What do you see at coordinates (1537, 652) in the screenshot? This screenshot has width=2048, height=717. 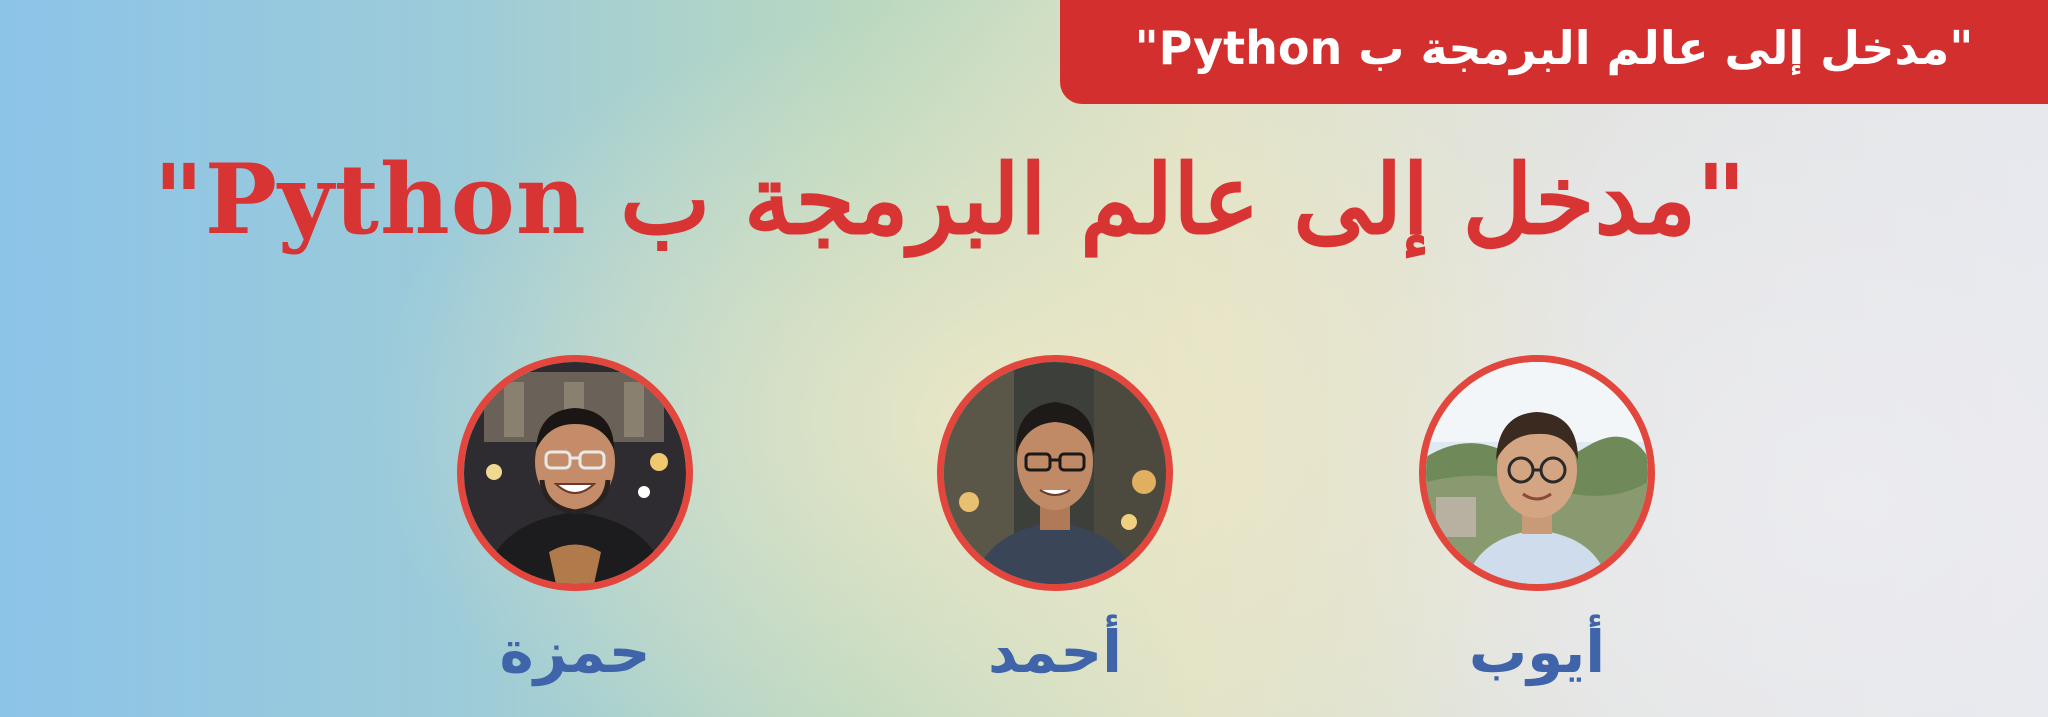 I see `speaker-name-1: أيوب` at bounding box center [1537, 652].